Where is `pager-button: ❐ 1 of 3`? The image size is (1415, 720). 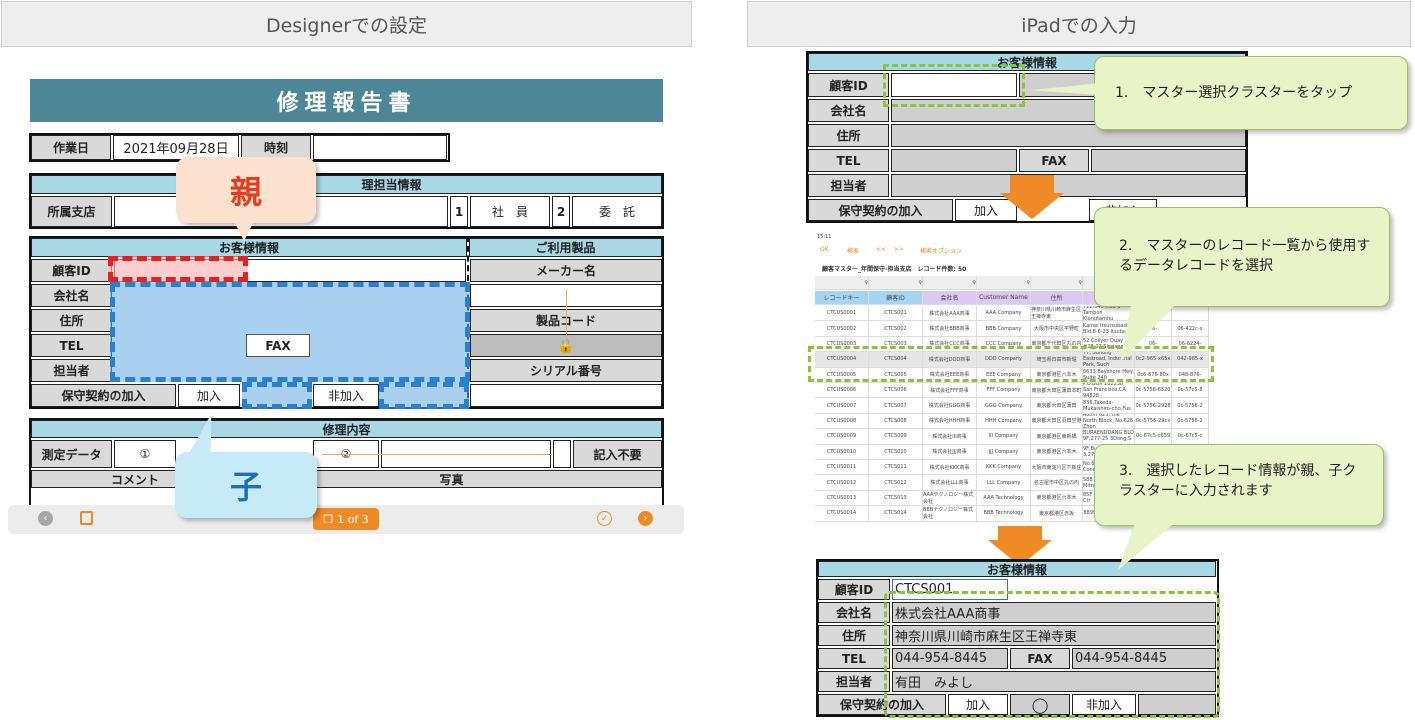
pager-button: ❐ 1 of 3 is located at coordinates (346, 519).